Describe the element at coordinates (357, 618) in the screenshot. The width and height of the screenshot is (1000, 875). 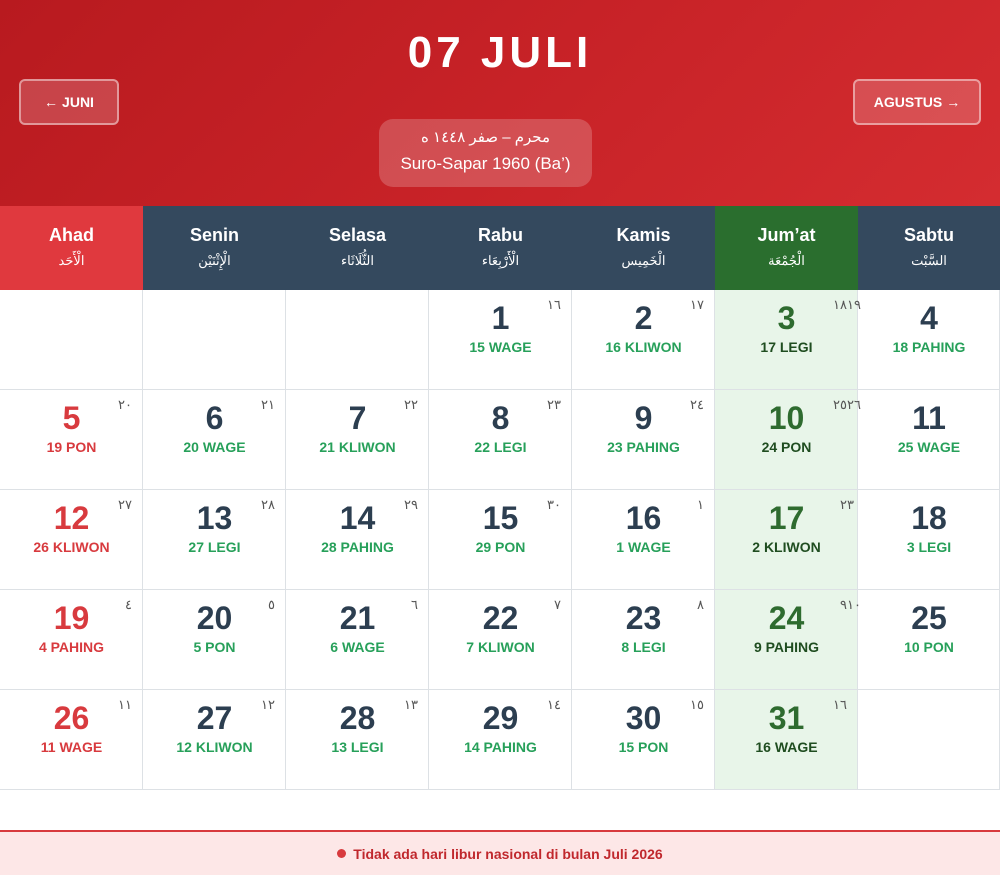
I see `day-number: 21` at that location.